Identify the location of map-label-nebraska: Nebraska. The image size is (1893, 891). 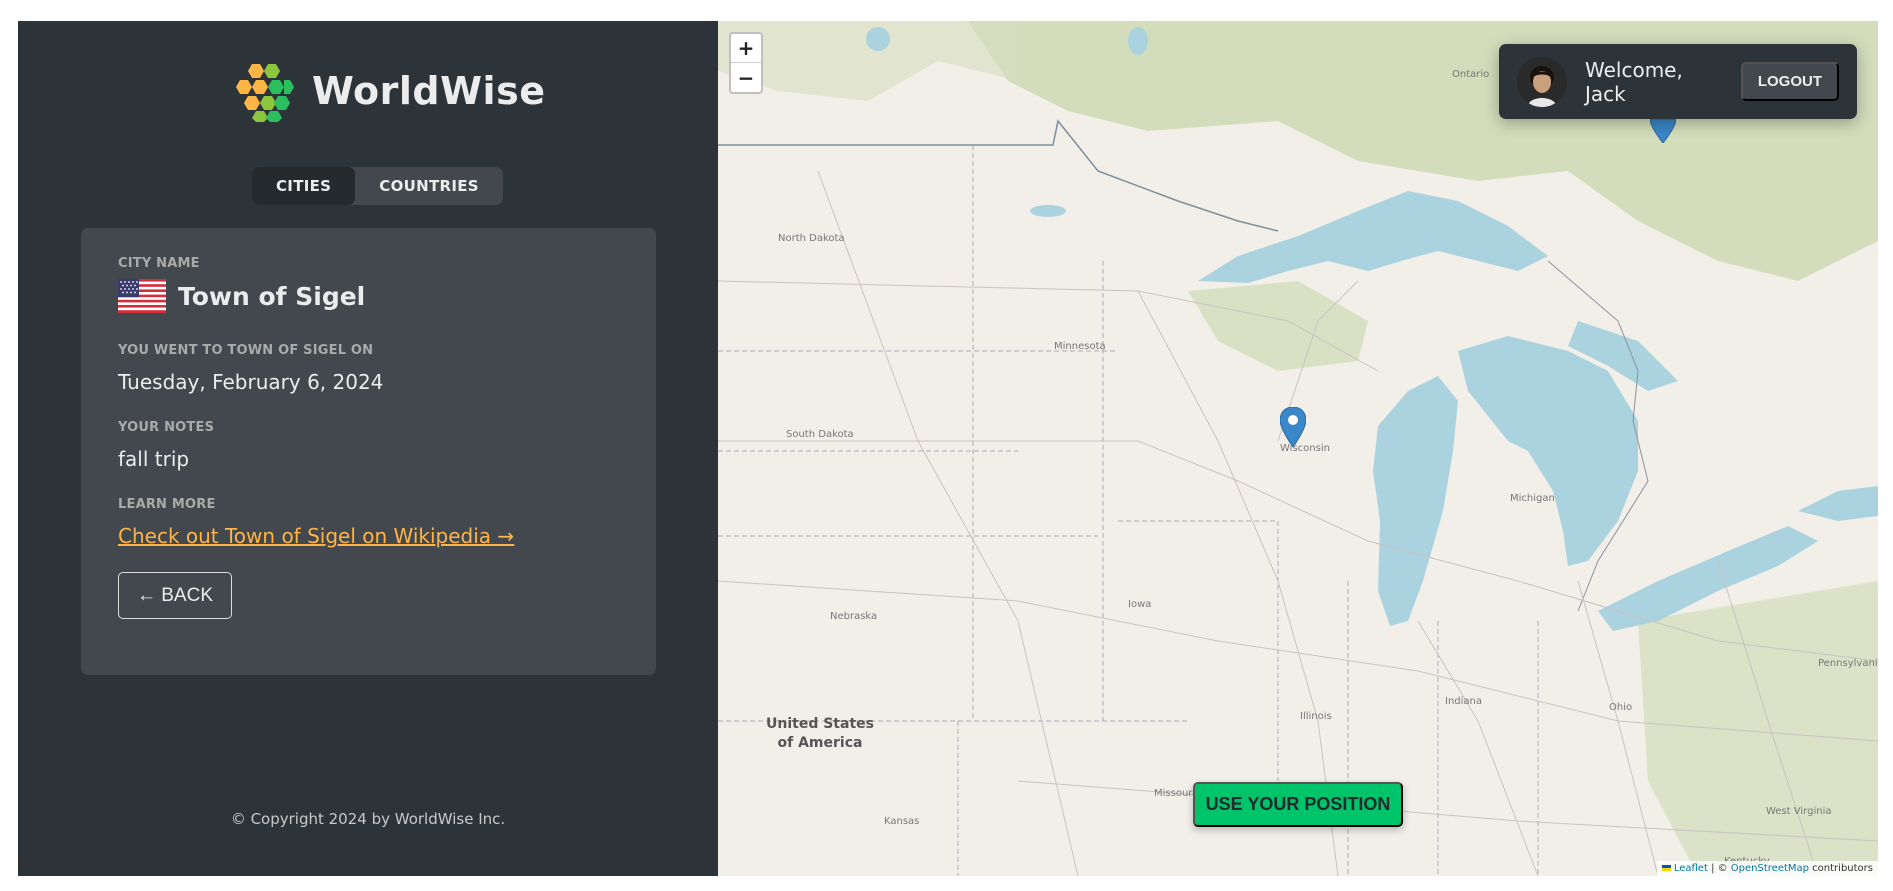
(854, 616).